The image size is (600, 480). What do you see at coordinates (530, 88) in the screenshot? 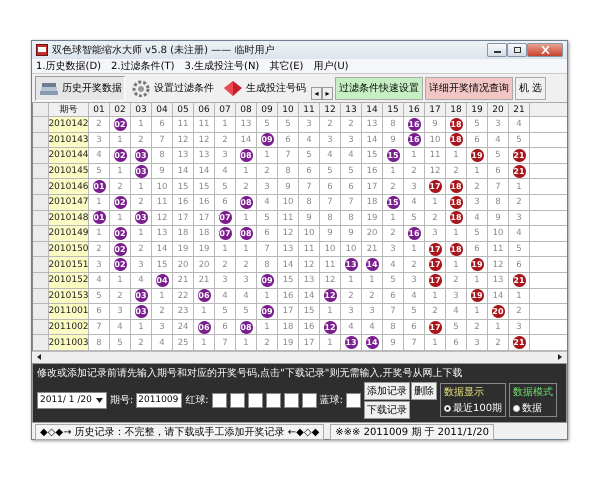
I see `toolbar-button: 机 选` at bounding box center [530, 88].